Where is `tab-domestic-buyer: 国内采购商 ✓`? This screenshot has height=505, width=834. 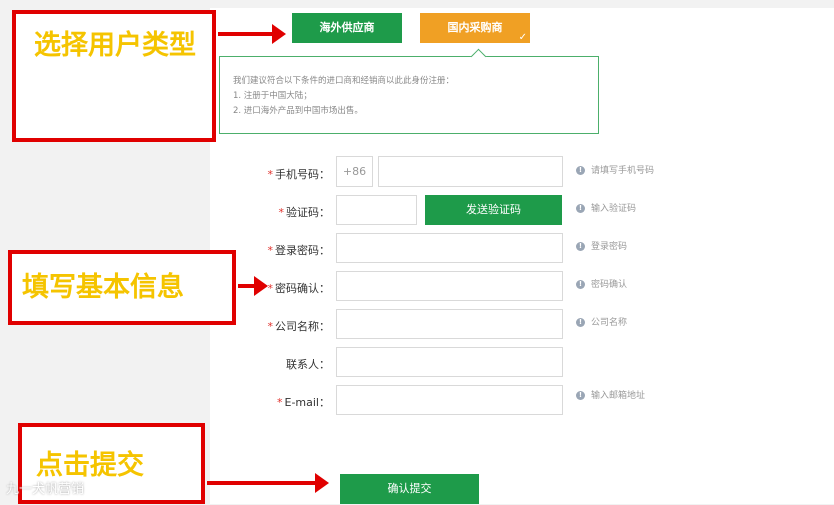
tab-domestic-buyer: 国内采购商 ✓ is located at coordinates (475, 28).